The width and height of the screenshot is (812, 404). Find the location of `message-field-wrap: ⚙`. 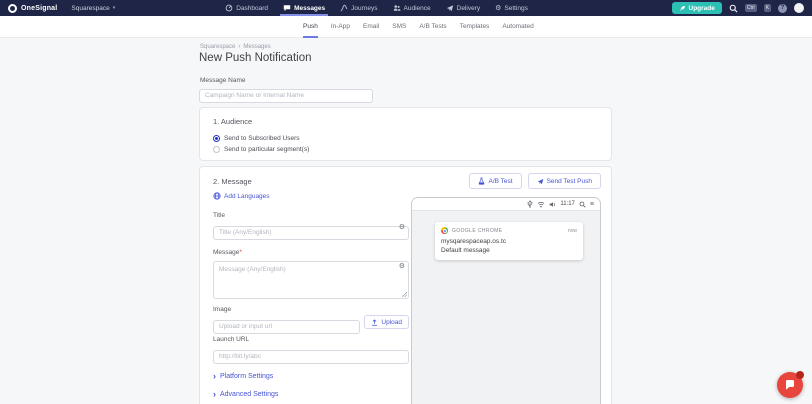

message-field-wrap: ⚙ is located at coordinates (311, 280).